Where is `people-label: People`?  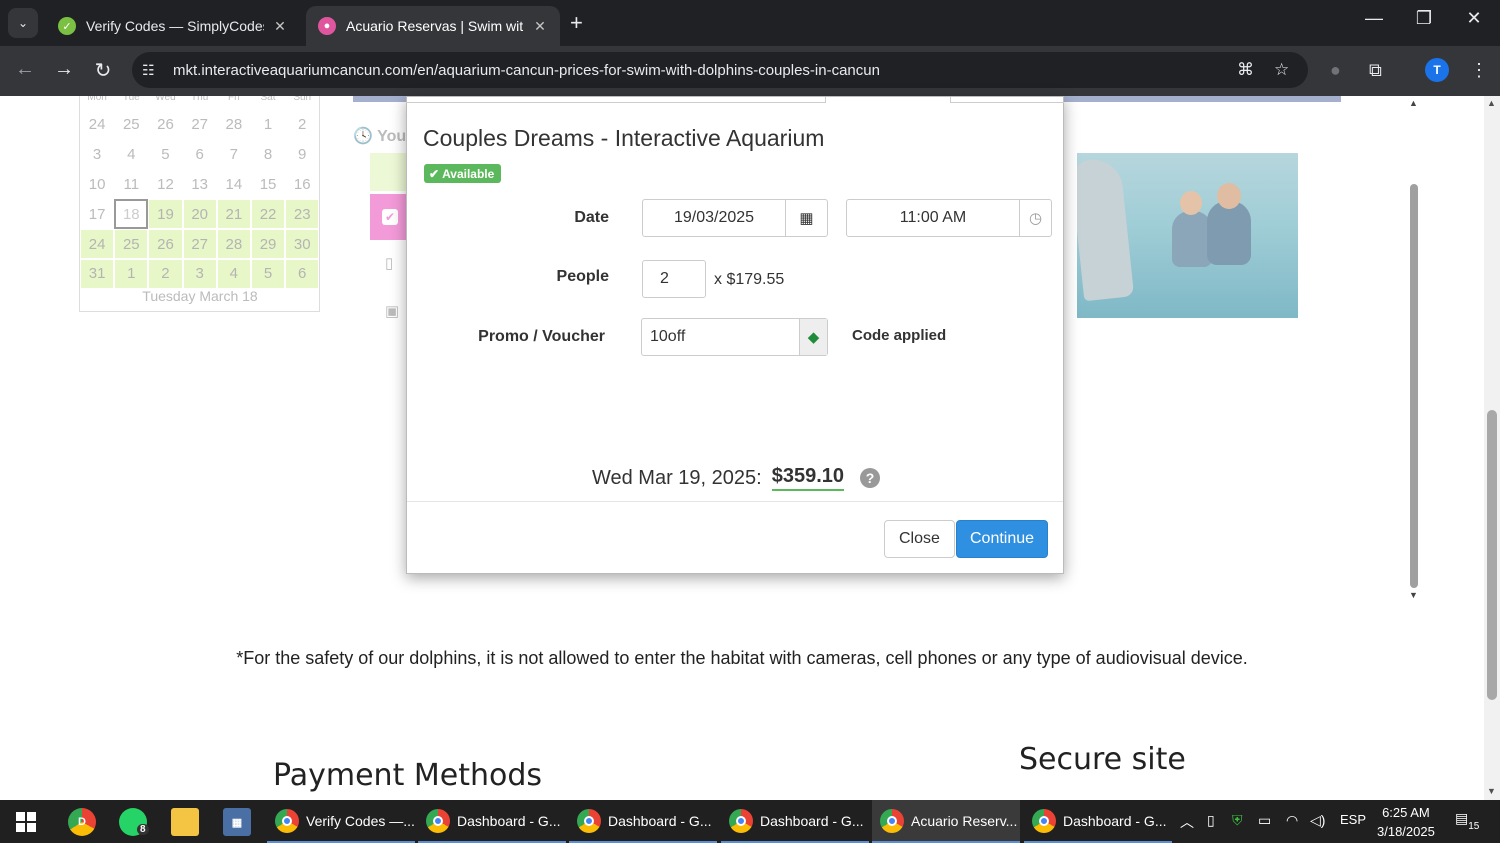
people-label: People is located at coordinates (582, 276).